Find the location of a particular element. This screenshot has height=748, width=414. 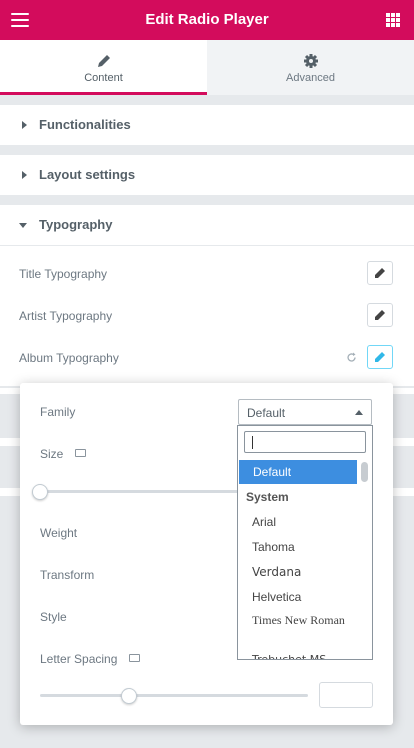

font-option-default: Default is located at coordinates (298, 472).